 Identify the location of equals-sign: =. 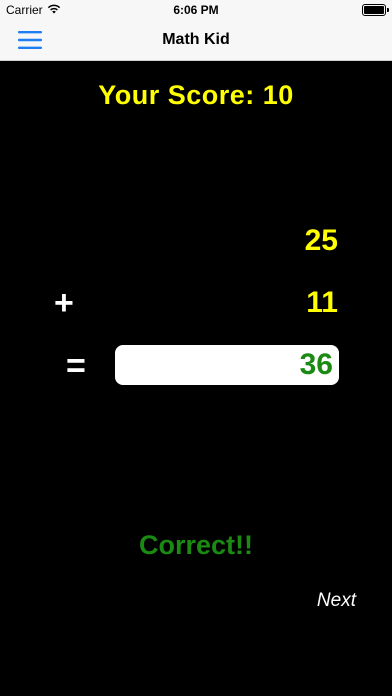
(76, 366).